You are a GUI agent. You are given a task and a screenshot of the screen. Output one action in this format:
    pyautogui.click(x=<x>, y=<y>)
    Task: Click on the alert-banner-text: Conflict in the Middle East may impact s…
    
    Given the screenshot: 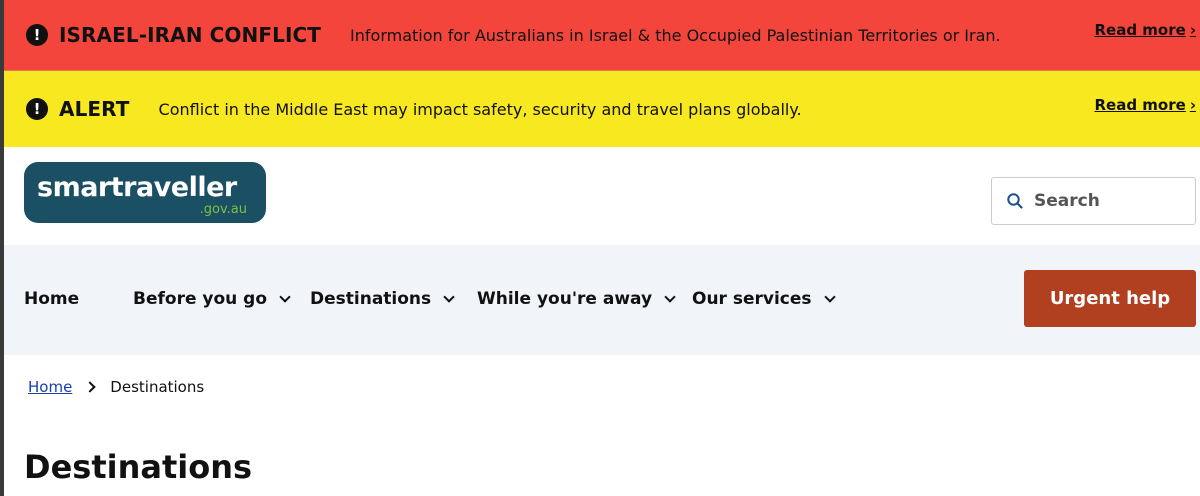 What is the action you would take?
    pyautogui.click(x=480, y=109)
    